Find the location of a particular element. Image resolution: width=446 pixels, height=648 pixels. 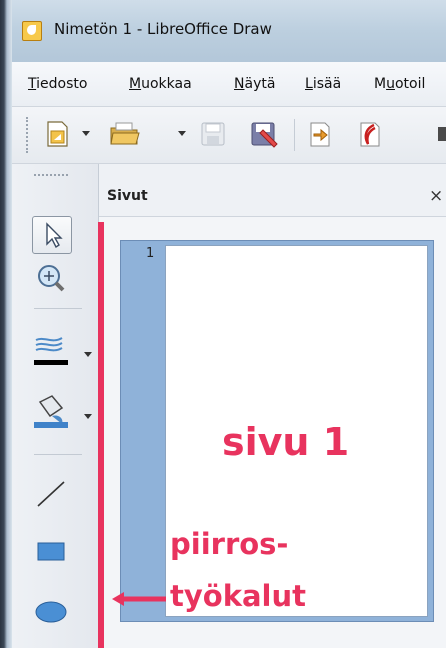

open-dropdown-arrow is located at coordinates (182, 133).